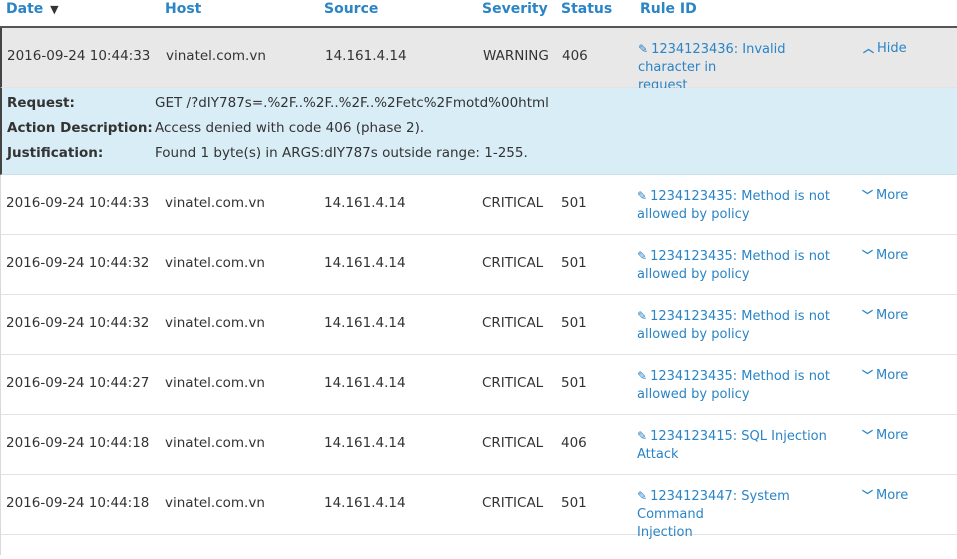 This screenshot has height=559, width=957. I want to click on toggle-label: Hide, so click(892, 48).